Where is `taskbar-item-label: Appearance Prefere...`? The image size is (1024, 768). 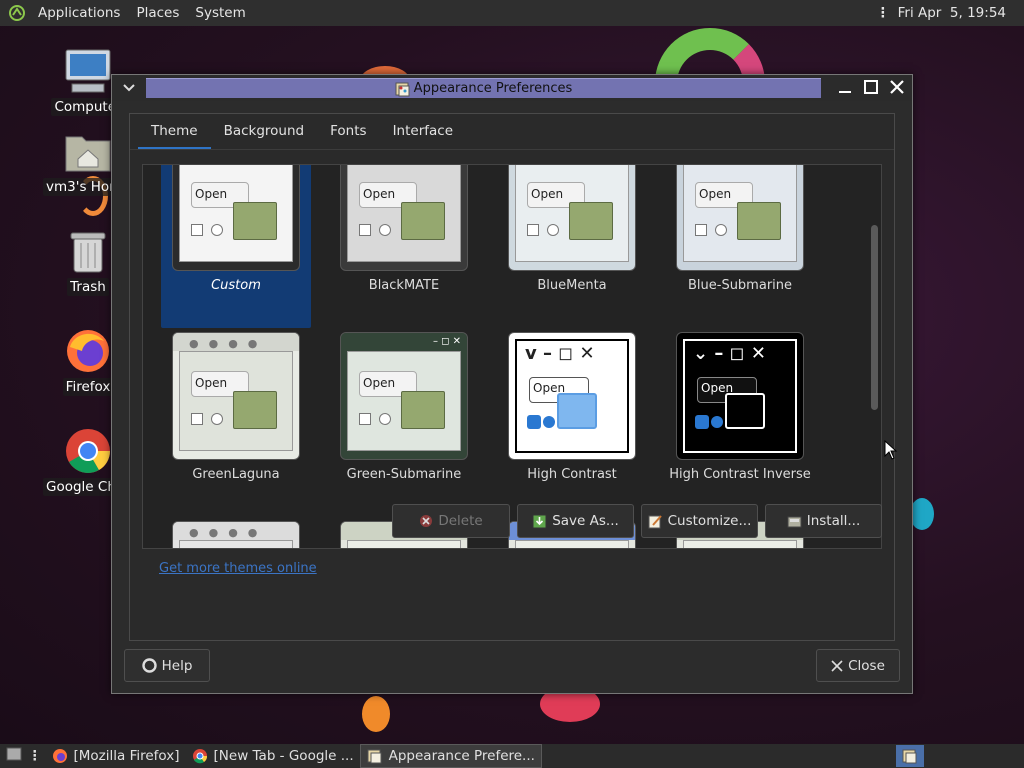 taskbar-item-label: Appearance Prefere... is located at coordinates (461, 756).